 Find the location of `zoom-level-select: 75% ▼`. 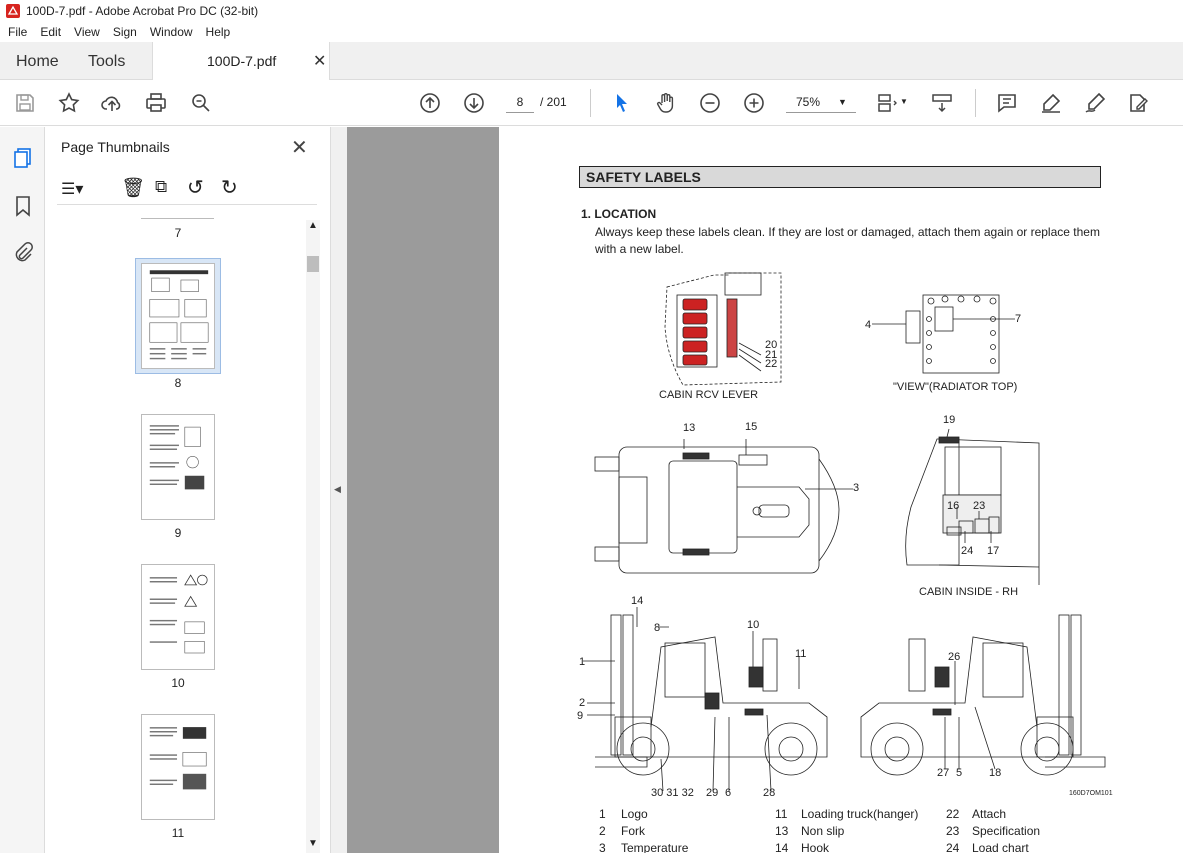

zoom-level-select: 75% ▼ is located at coordinates (821, 102).